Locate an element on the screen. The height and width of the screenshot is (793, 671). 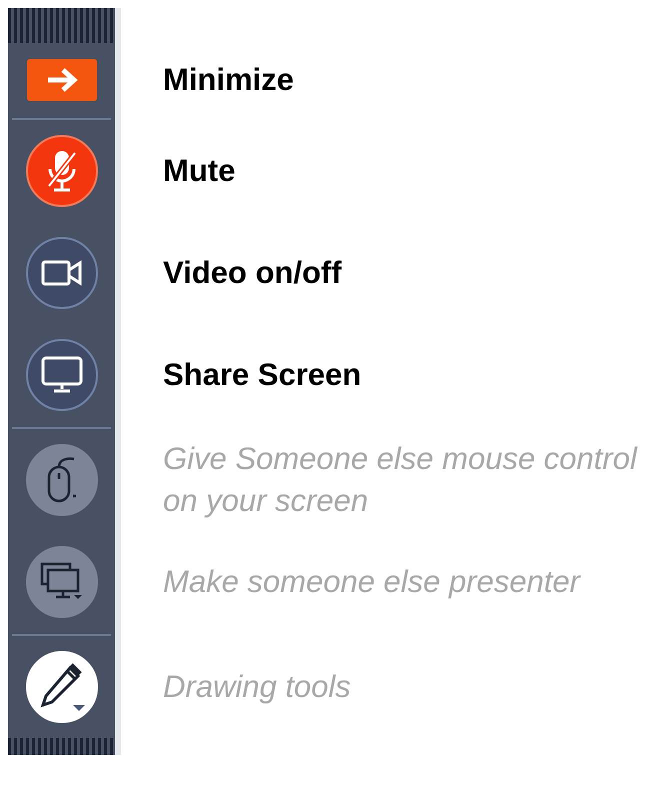
monitor-icon is located at coordinates (61, 375).